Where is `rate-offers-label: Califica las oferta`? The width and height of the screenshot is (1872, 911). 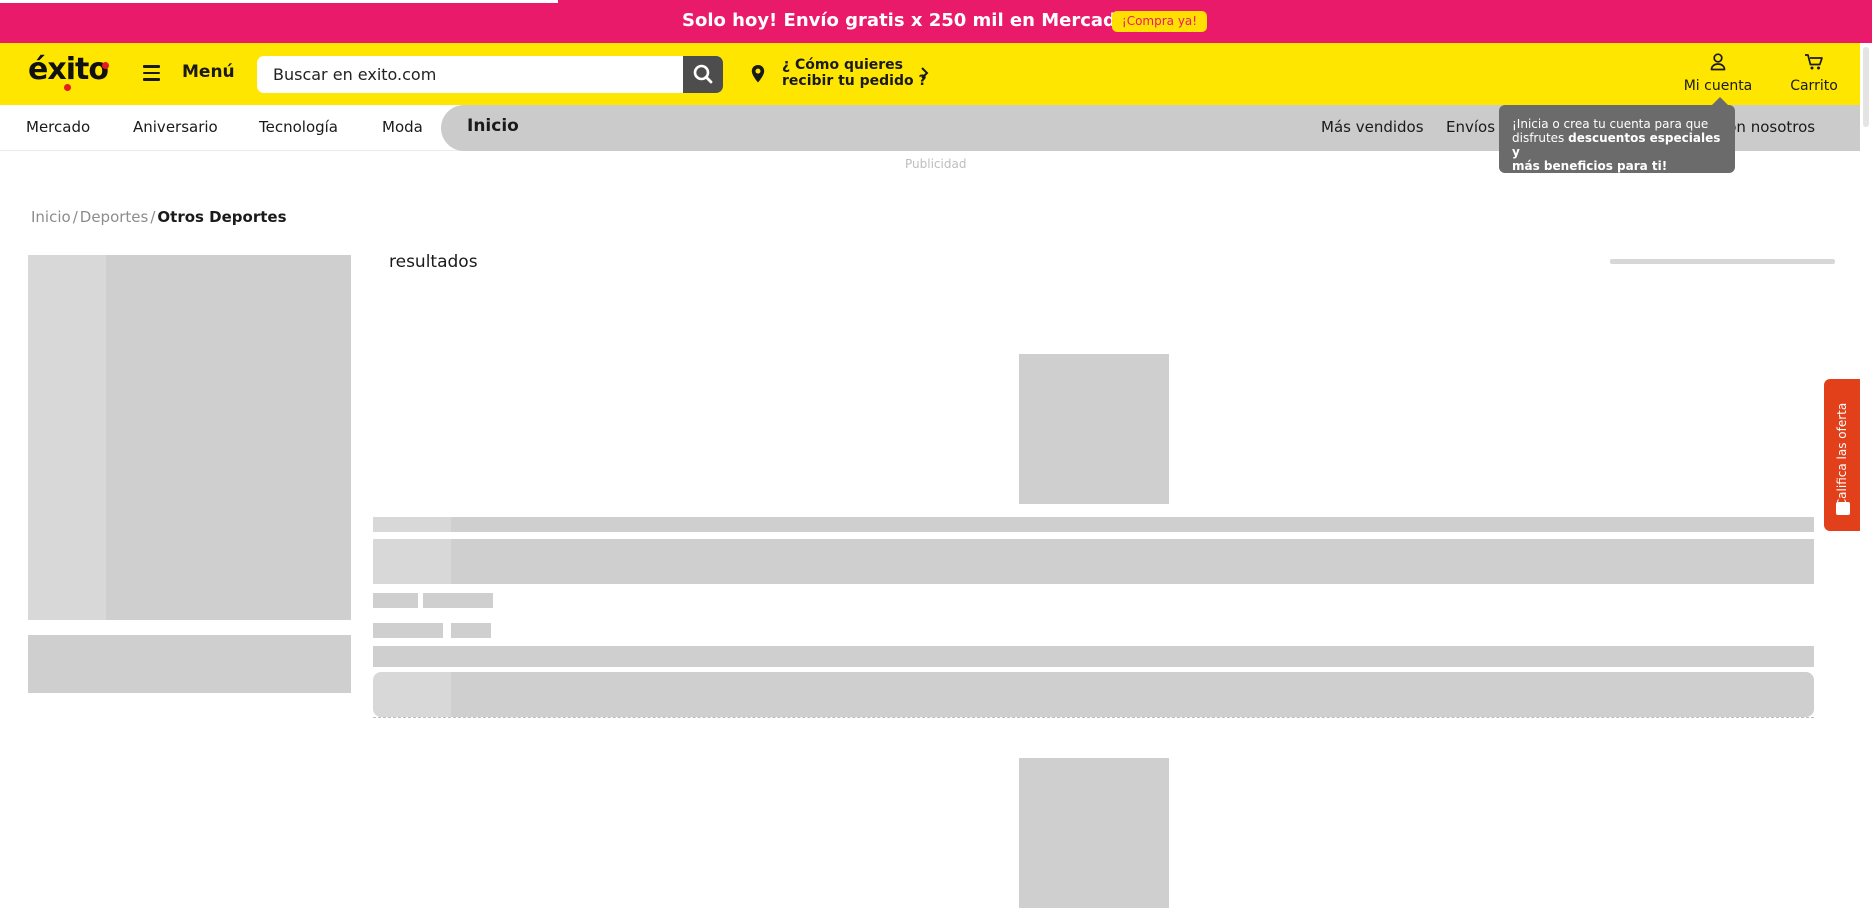
rate-offers-label: Califica las oferta is located at coordinates (1842, 455).